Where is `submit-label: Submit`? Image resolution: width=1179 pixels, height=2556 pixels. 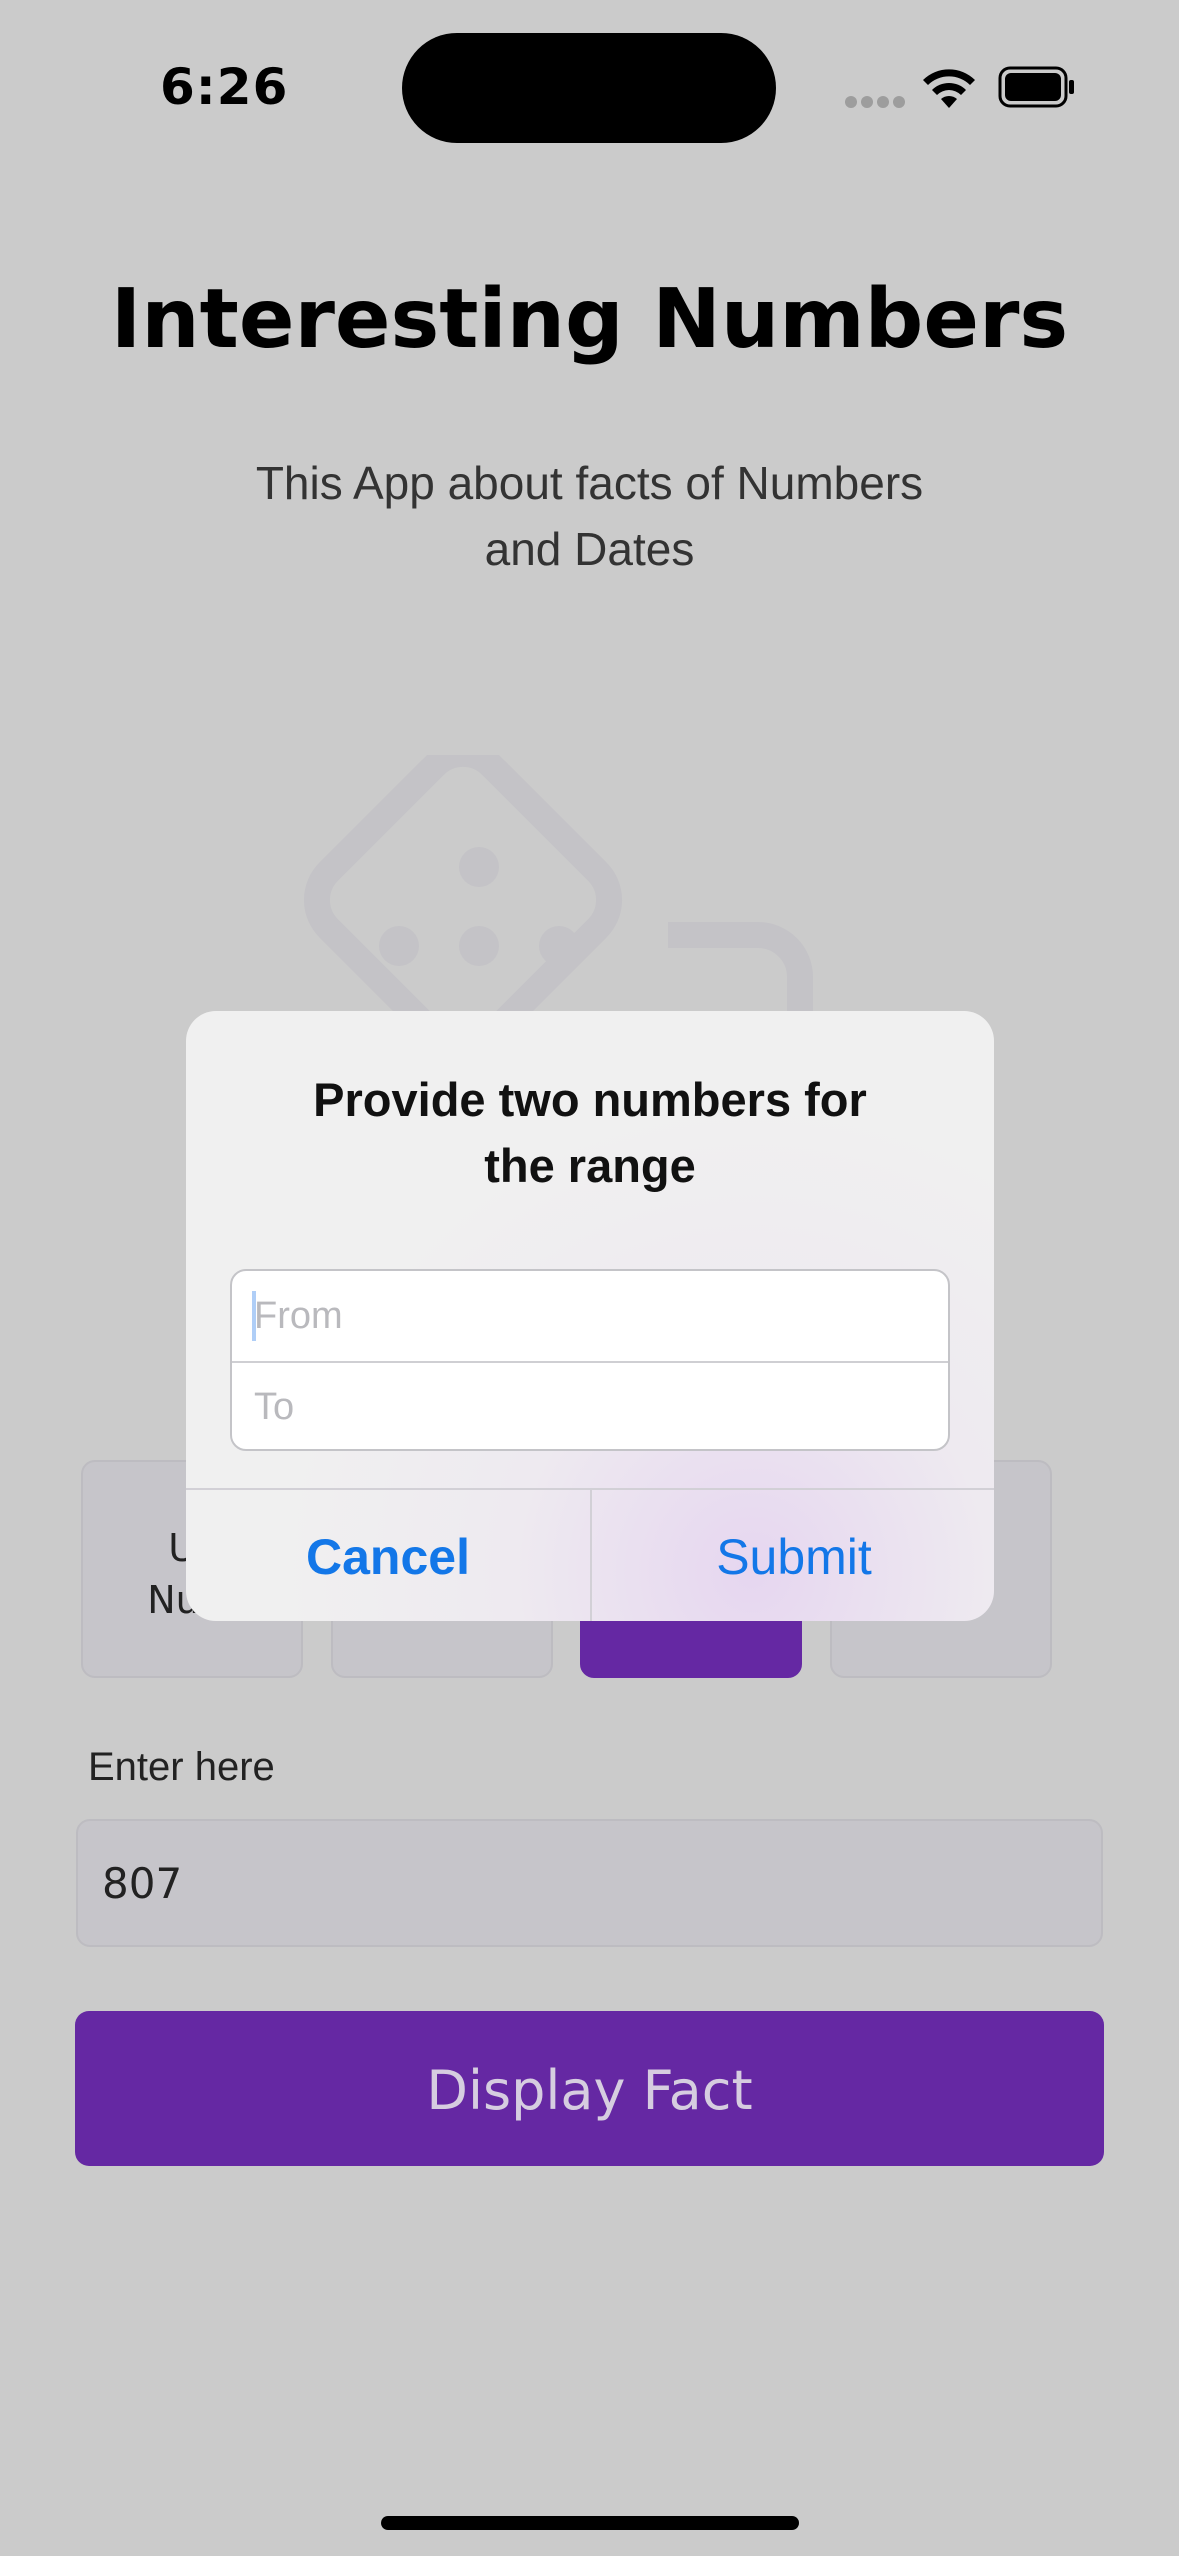
submit-label: Submit is located at coordinates (794, 1557).